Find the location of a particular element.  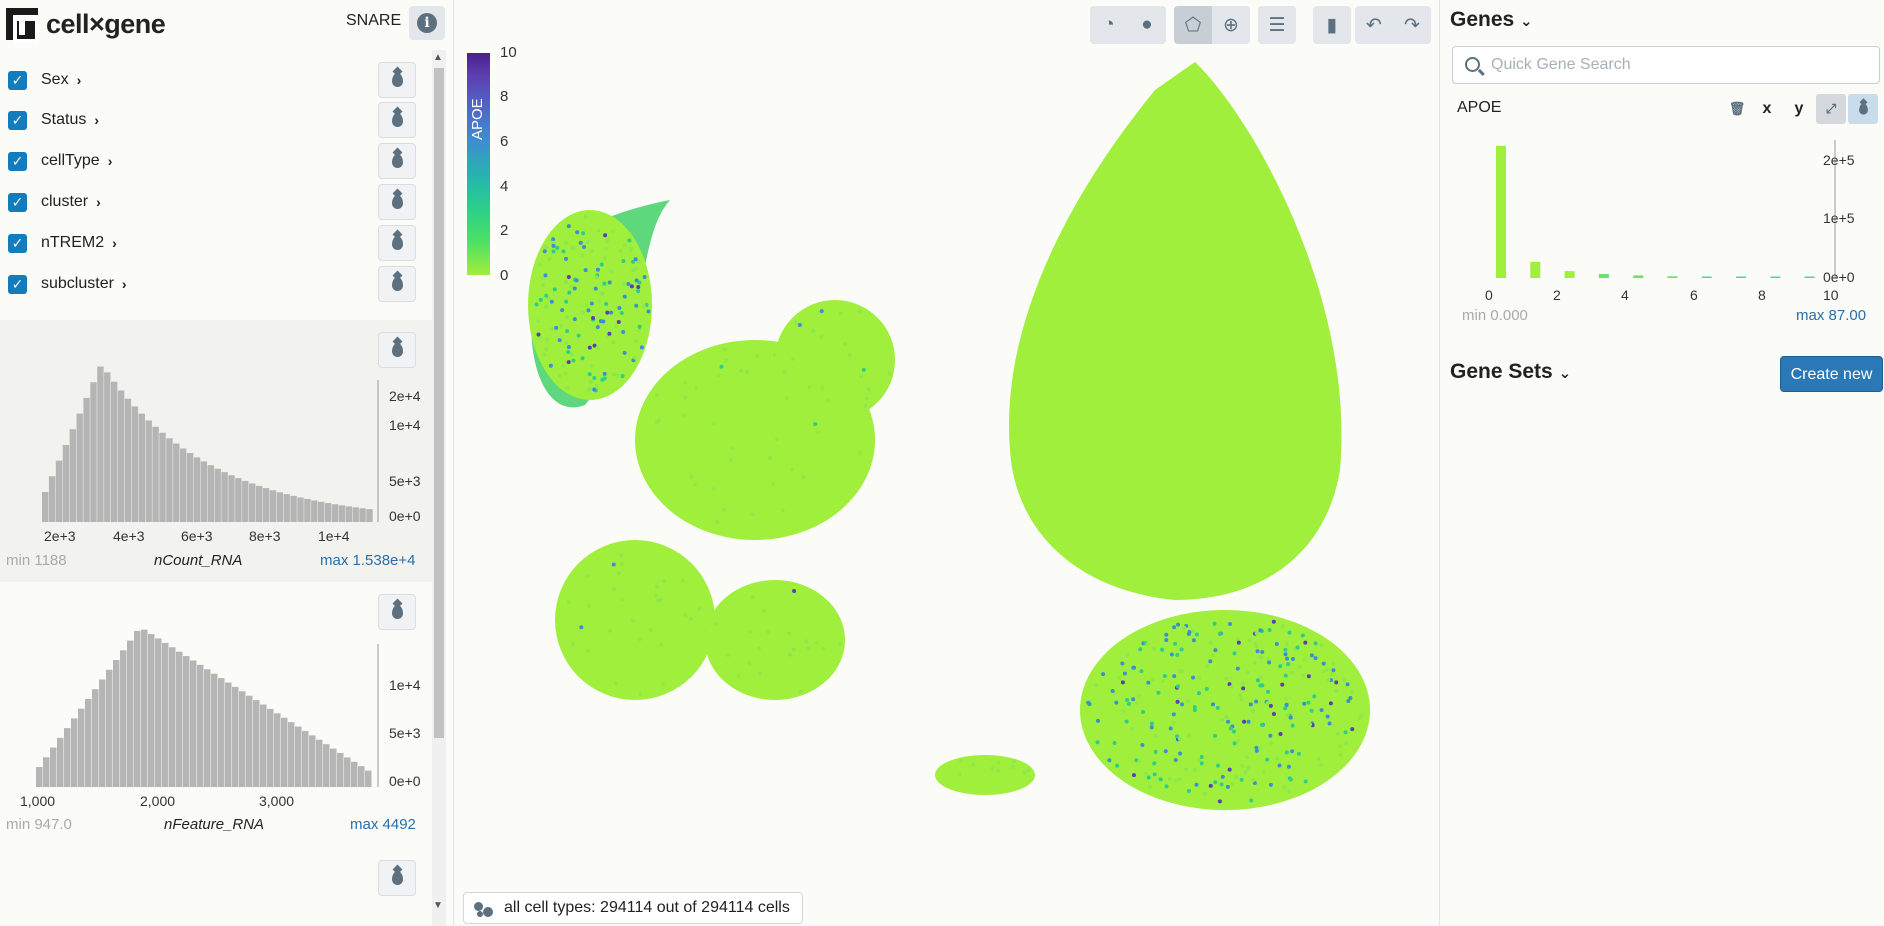

gene-search-input: Quick Gene Search is located at coordinates (1666, 65).